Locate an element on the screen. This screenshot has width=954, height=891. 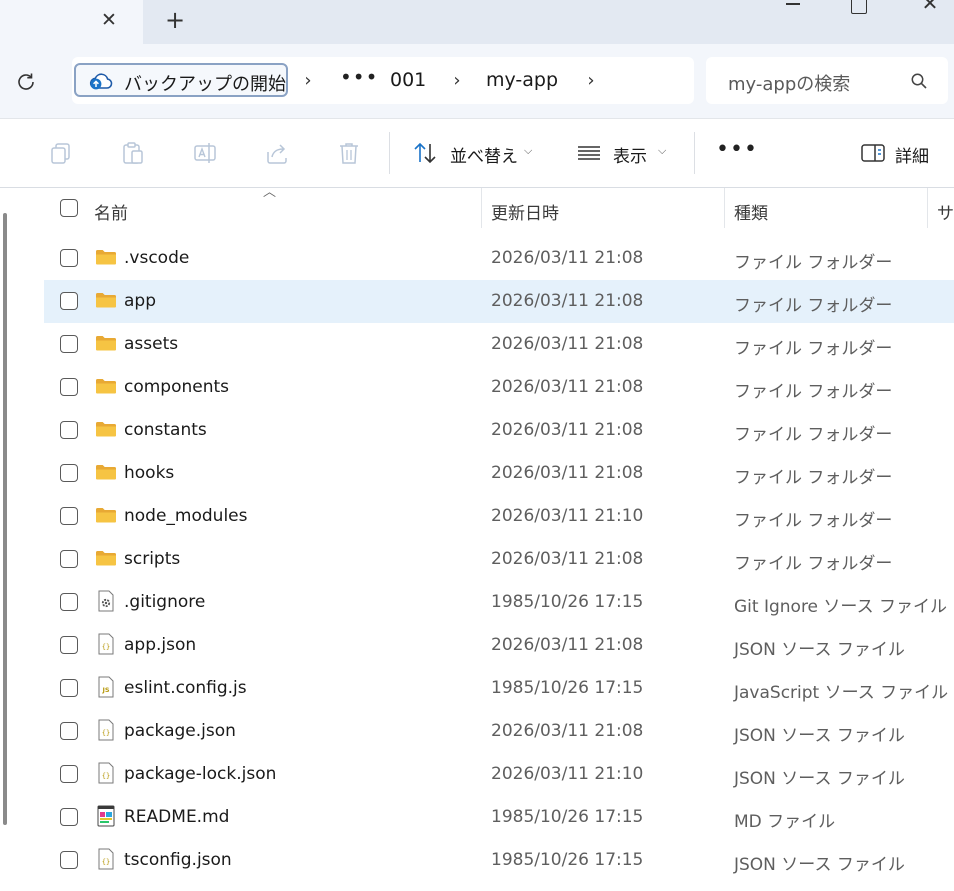
column-header-date: 更新日時 is located at coordinates (525, 211).